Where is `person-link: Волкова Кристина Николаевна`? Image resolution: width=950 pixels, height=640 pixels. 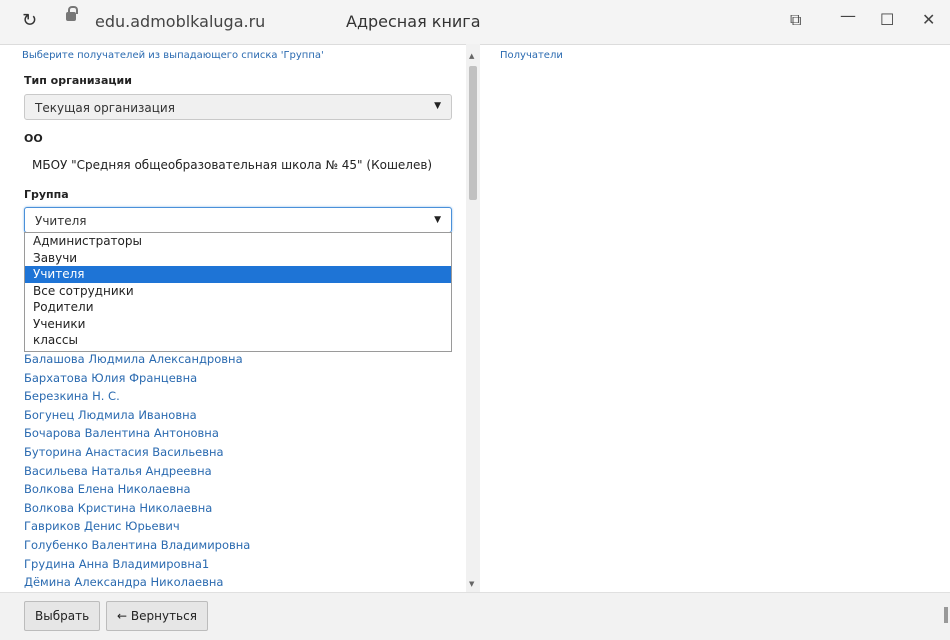 person-link: Волкова Кристина Николаевна is located at coordinates (137, 508).